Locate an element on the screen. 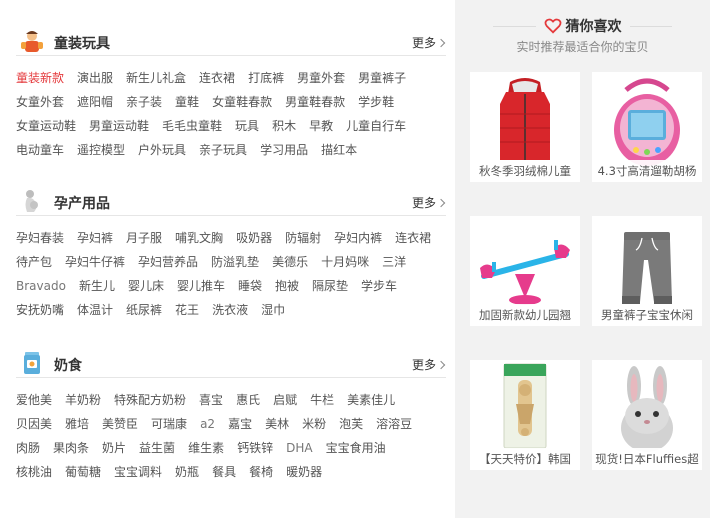 The height and width of the screenshot is (518, 710). category-link: 十月妈咪 is located at coordinates (345, 262).